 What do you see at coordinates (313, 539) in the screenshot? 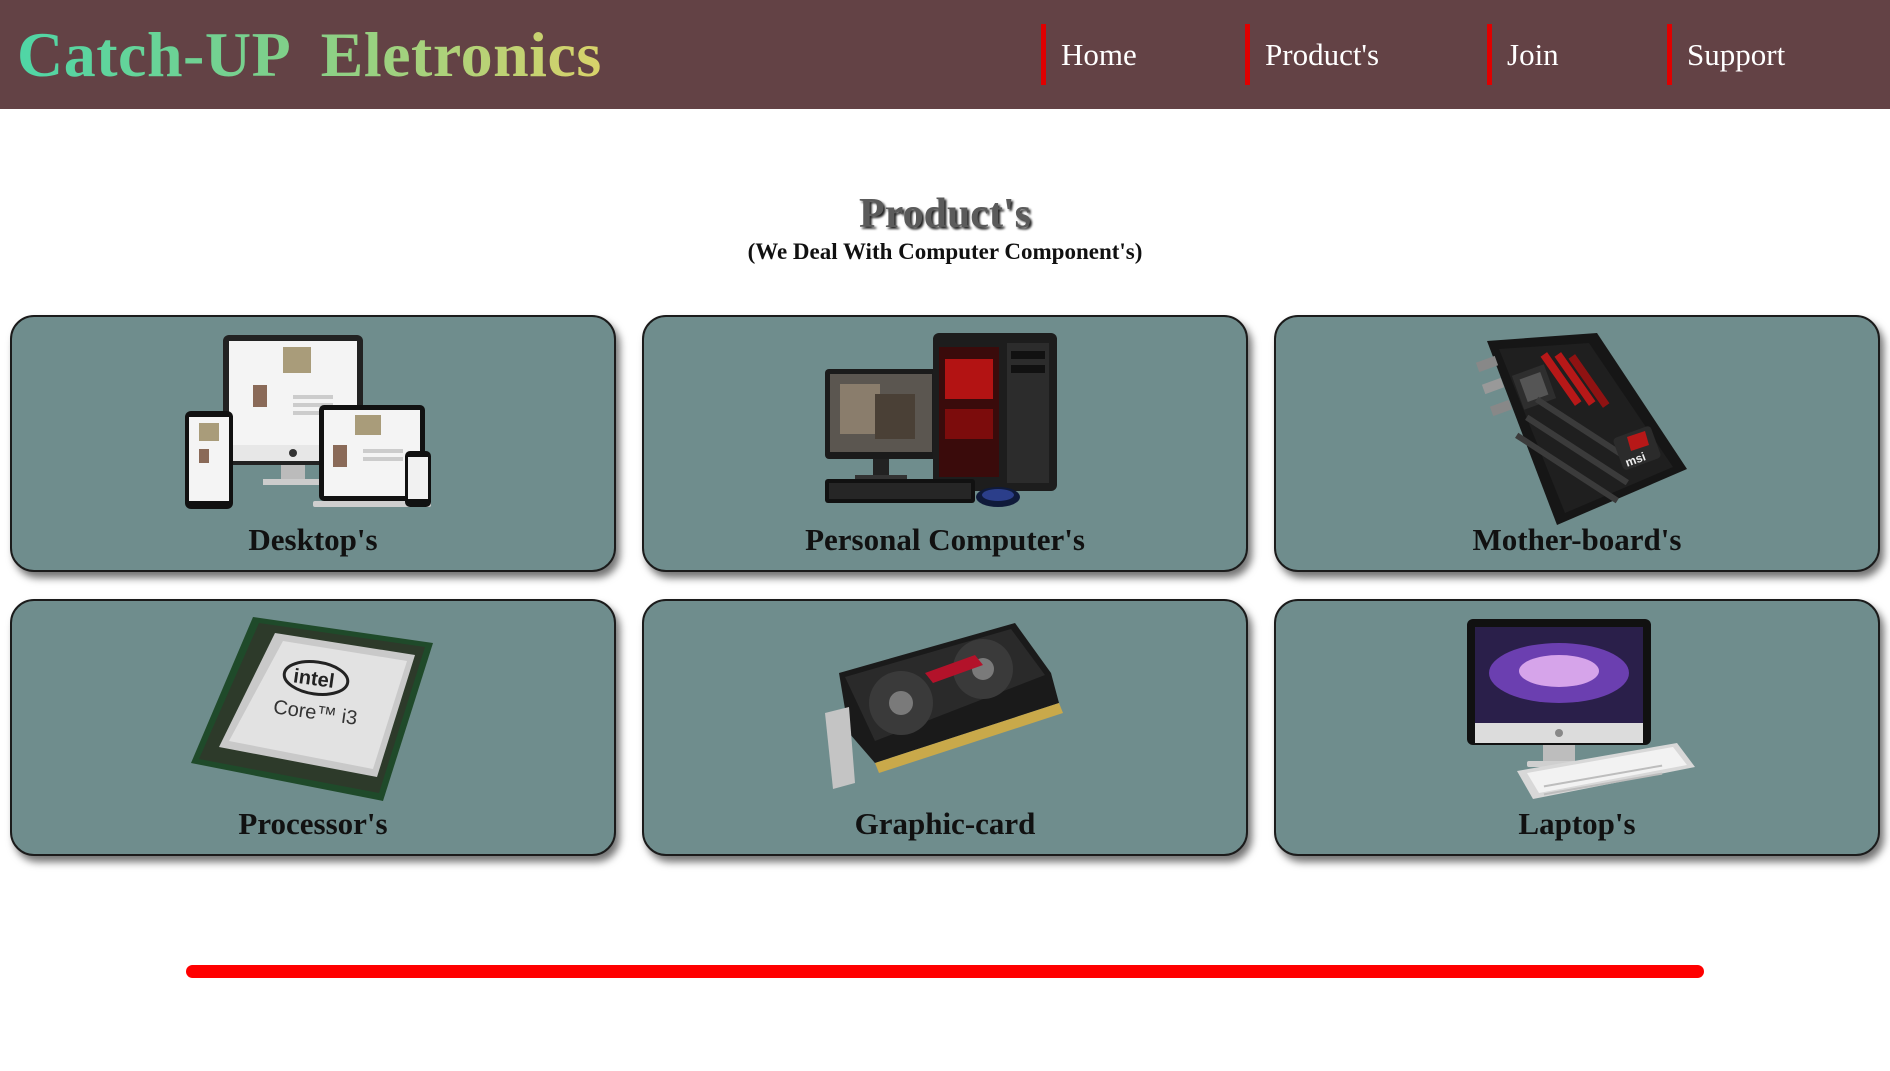
I see `card-label-desktops: Desktop's` at bounding box center [313, 539].